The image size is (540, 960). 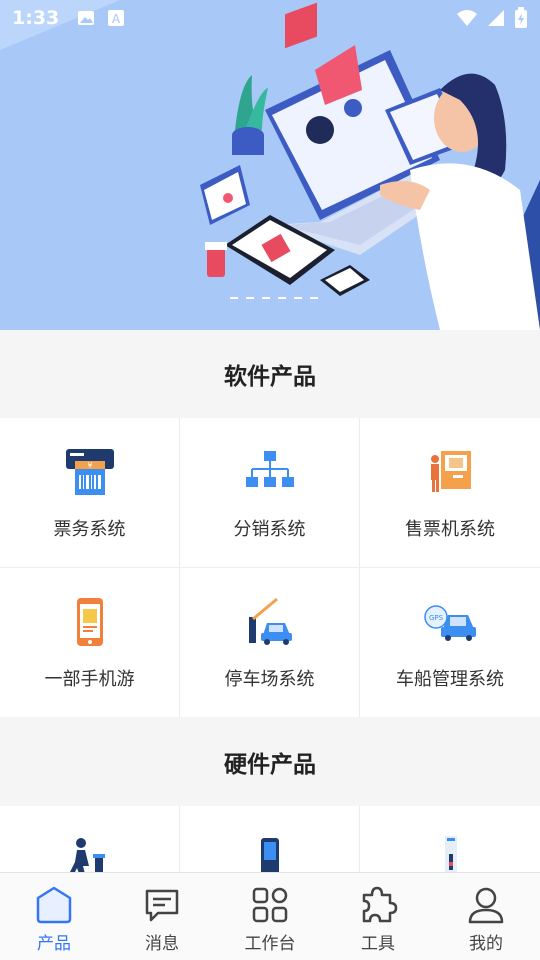 What do you see at coordinates (162, 905) in the screenshot?
I see `message-icon` at bounding box center [162, 905].